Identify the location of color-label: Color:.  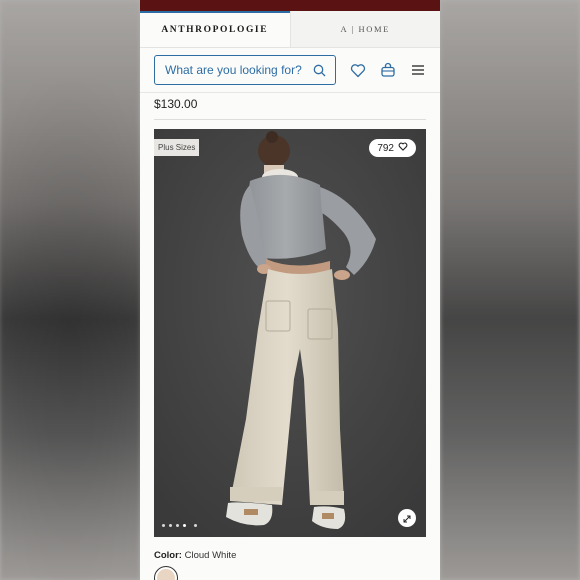
(168, 555).